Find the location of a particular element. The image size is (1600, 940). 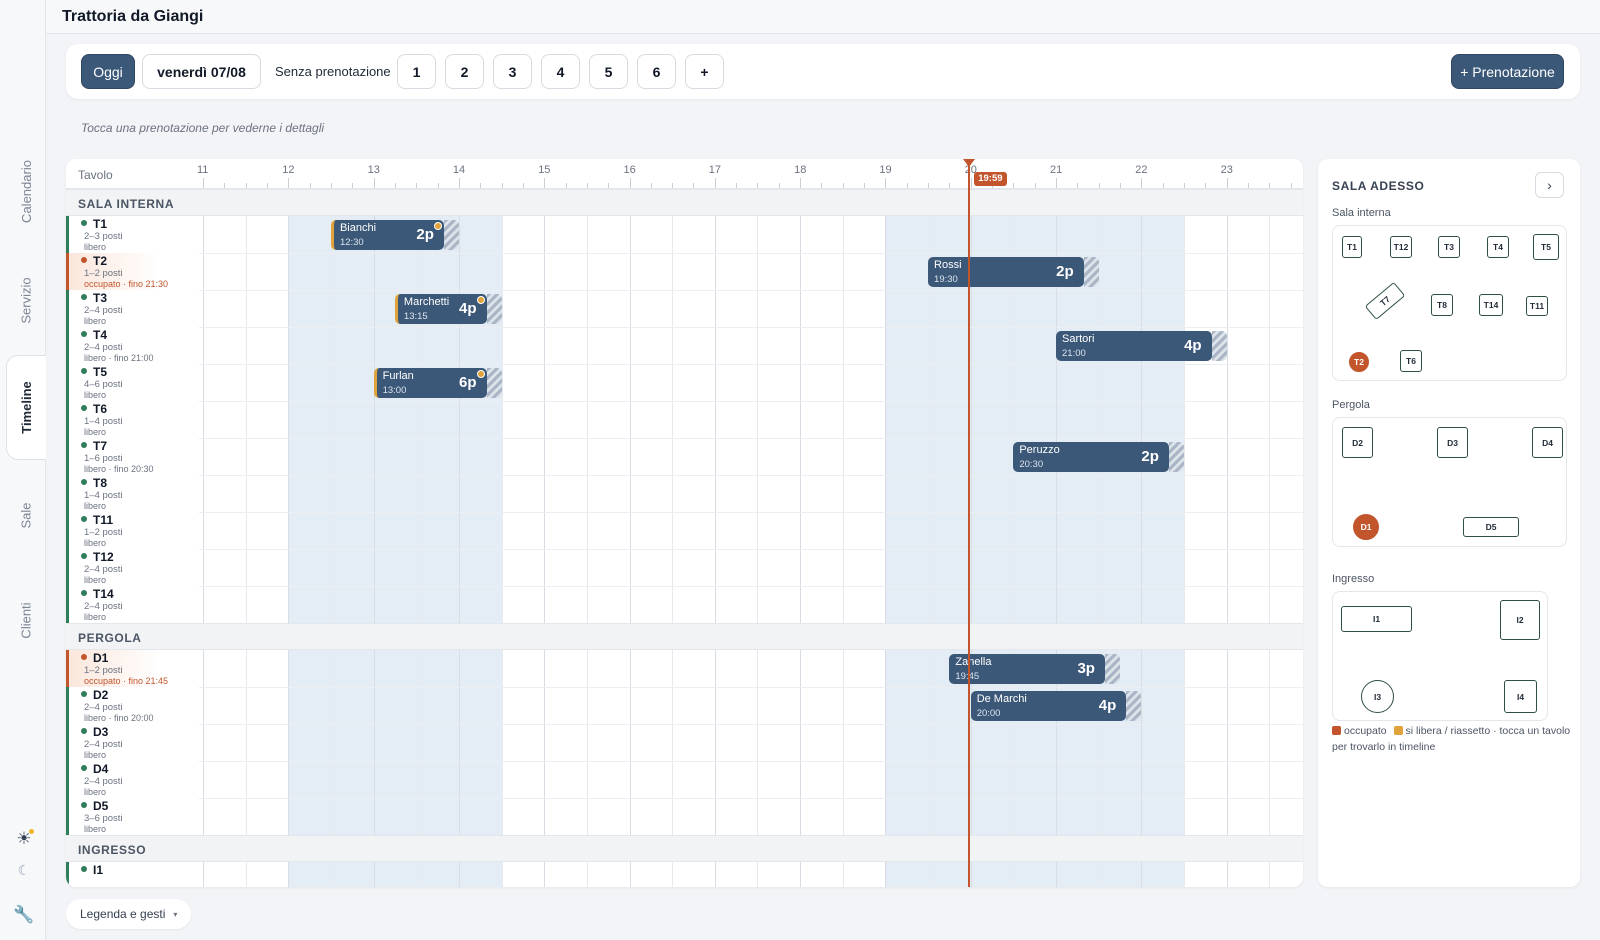

reservation-block: Rossi 19:30 2p is located at coordinates (1013, 272).